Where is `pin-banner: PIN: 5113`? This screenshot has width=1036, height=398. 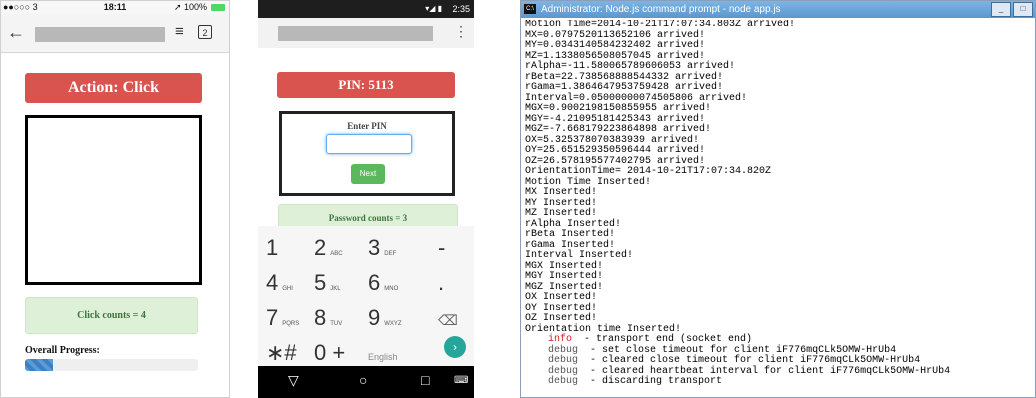 pin-banner: PIN: 5113 is located at coordinates (366, 85).